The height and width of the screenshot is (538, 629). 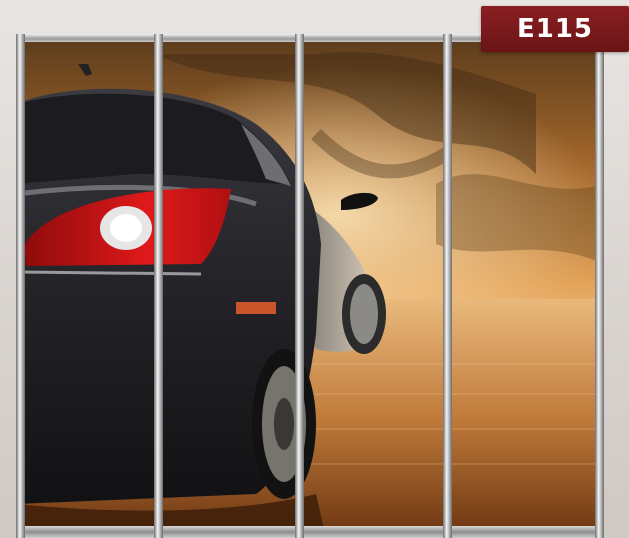 I want to click on product-code-badge: E115, so click(x=555, y=29).